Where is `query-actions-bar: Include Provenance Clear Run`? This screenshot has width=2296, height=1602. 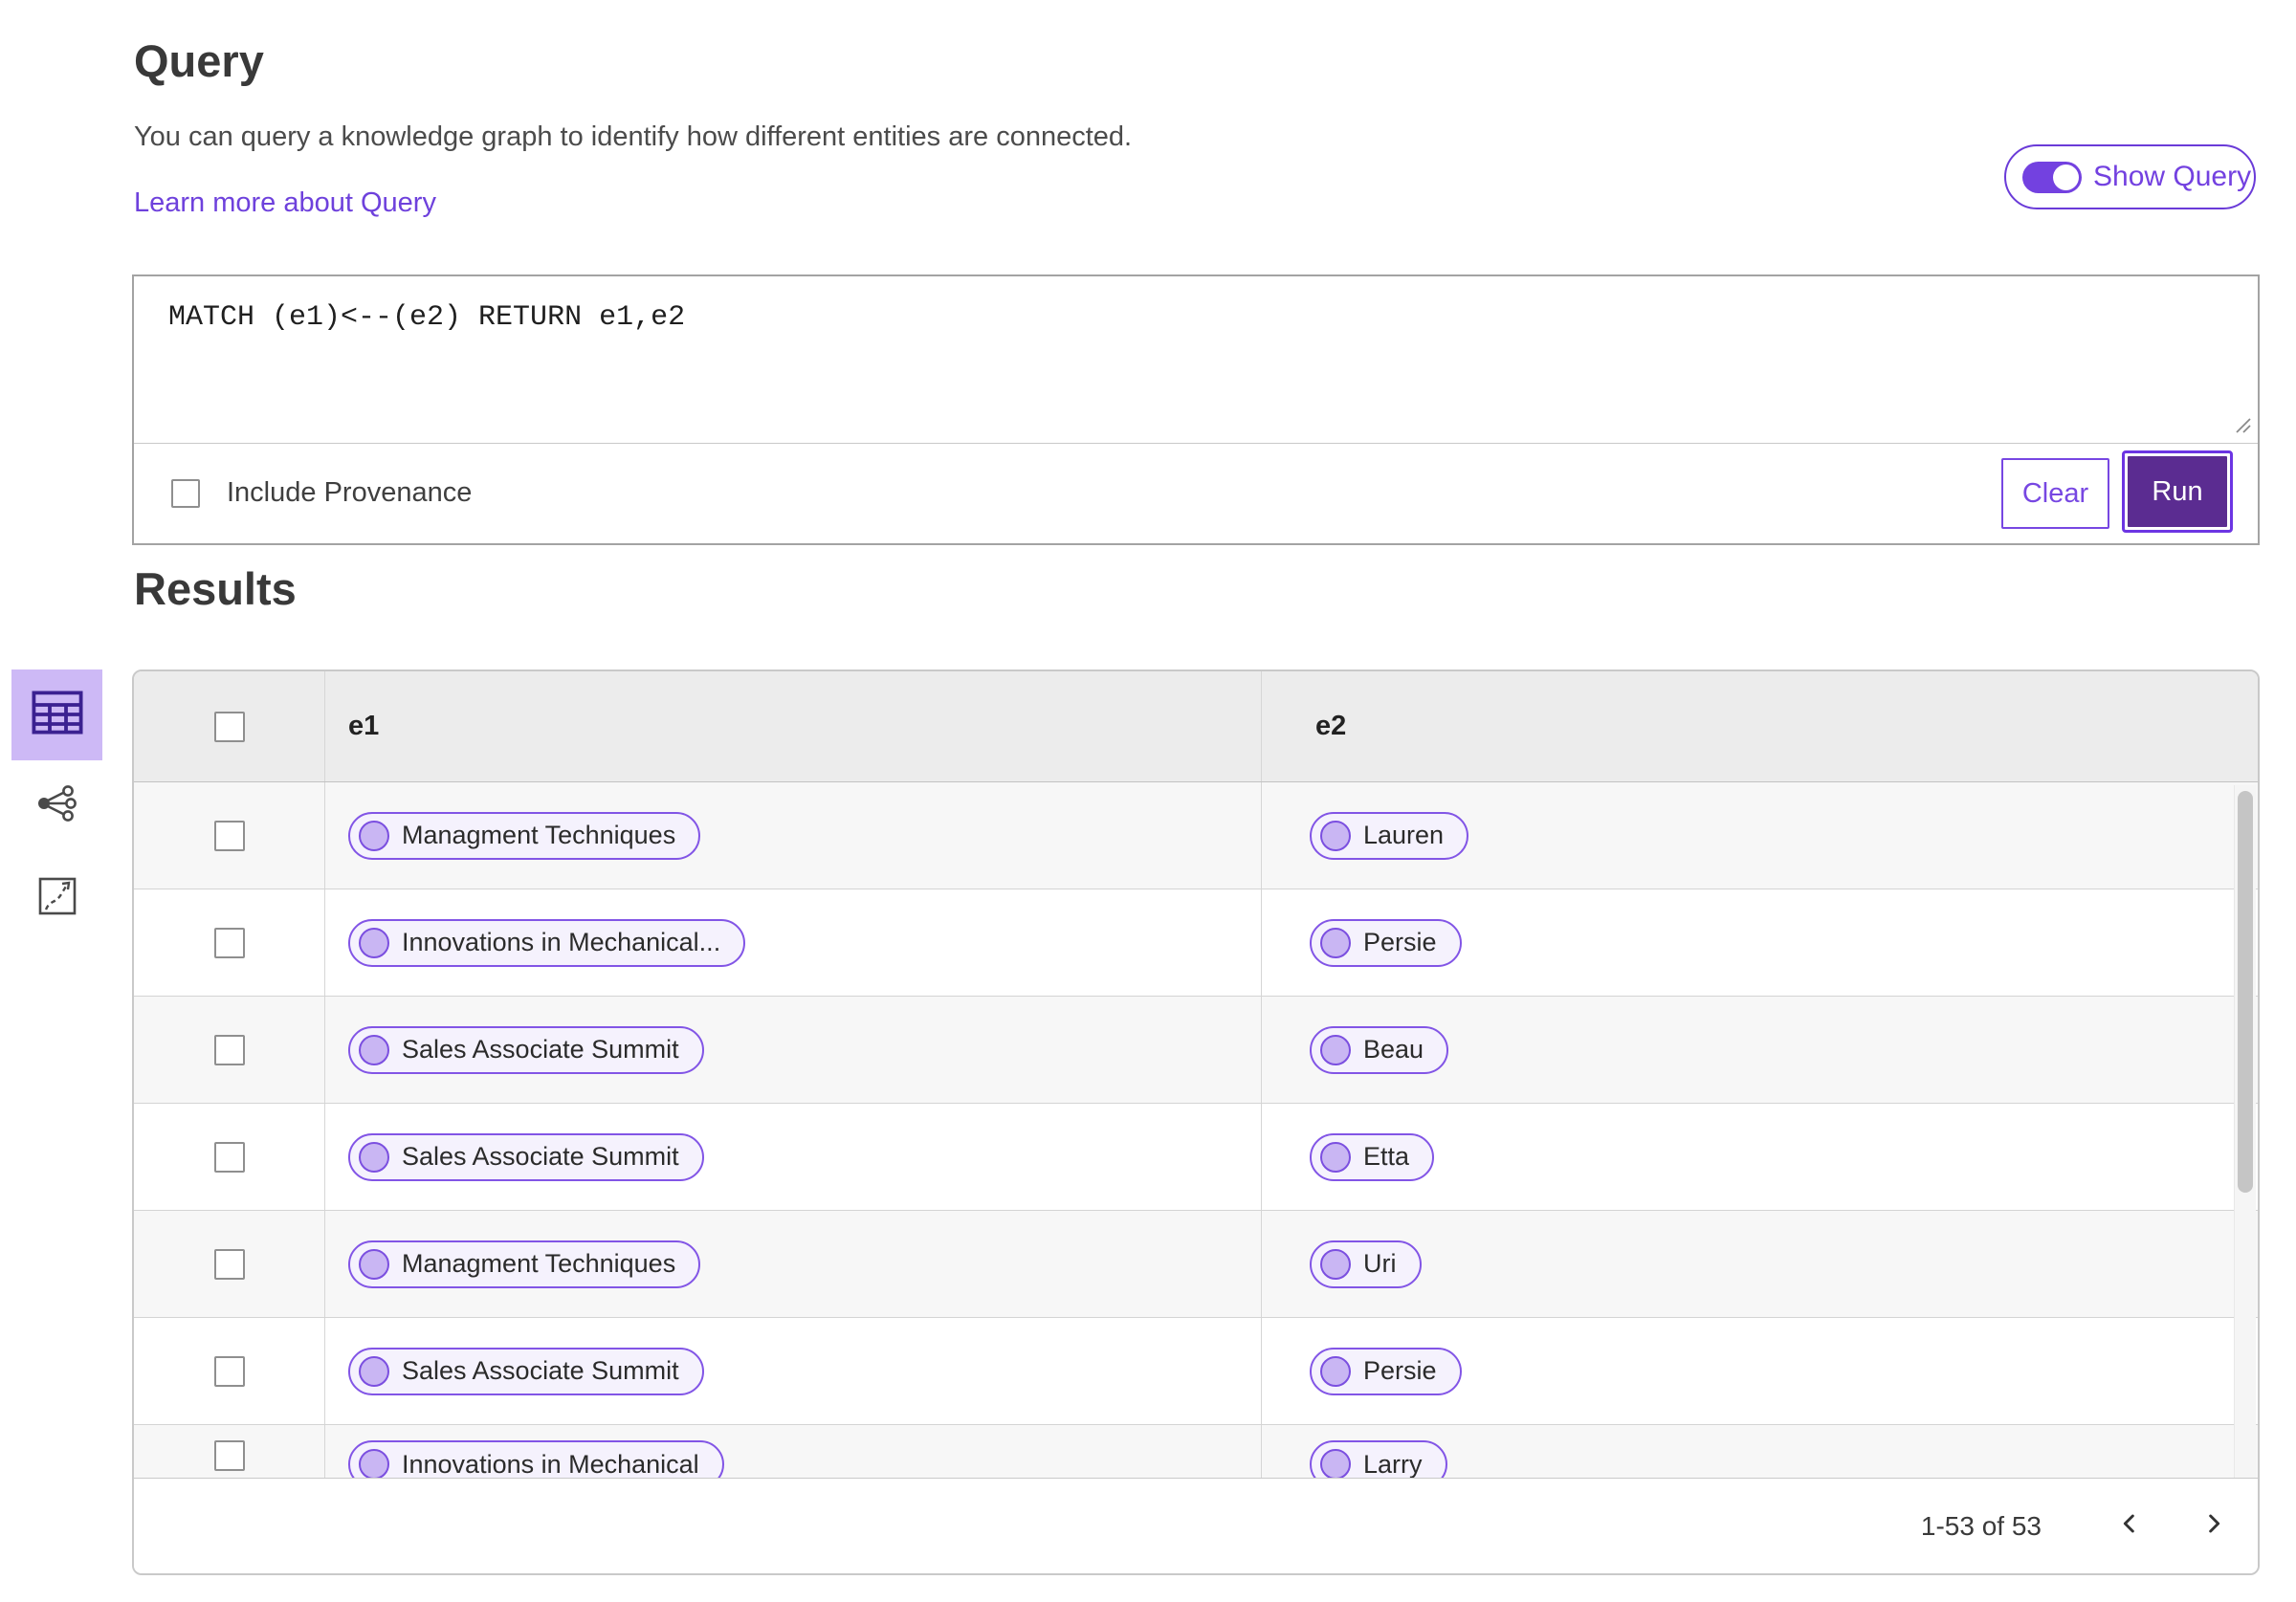 query-actions-bar: Include Provenance Clear Run is located at coordinates (1196, 493).